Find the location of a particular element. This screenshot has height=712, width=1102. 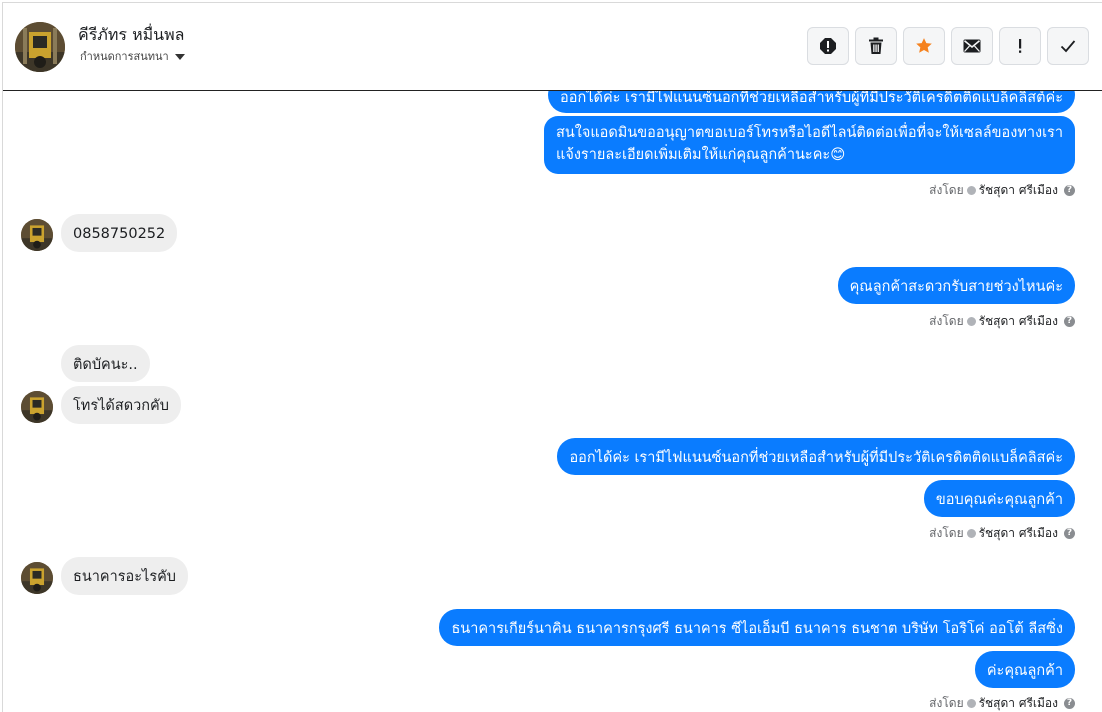

star-button is located at coordinates (924, 46).